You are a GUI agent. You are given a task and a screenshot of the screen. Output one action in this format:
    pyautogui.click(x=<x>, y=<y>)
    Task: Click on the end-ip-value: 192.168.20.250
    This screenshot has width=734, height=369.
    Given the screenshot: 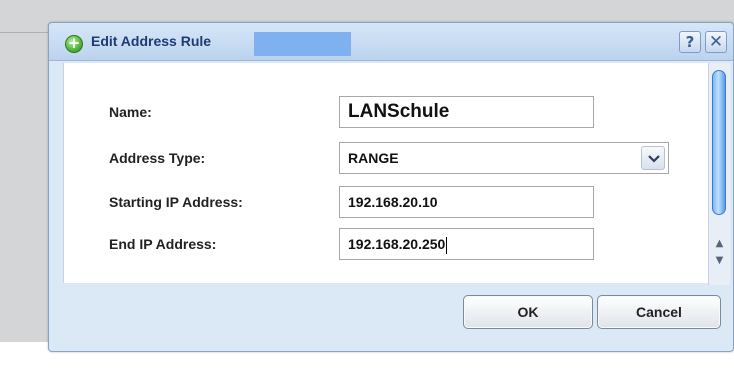 What is the action you would take?
    pyautogui.click(x=397, y=244)
    